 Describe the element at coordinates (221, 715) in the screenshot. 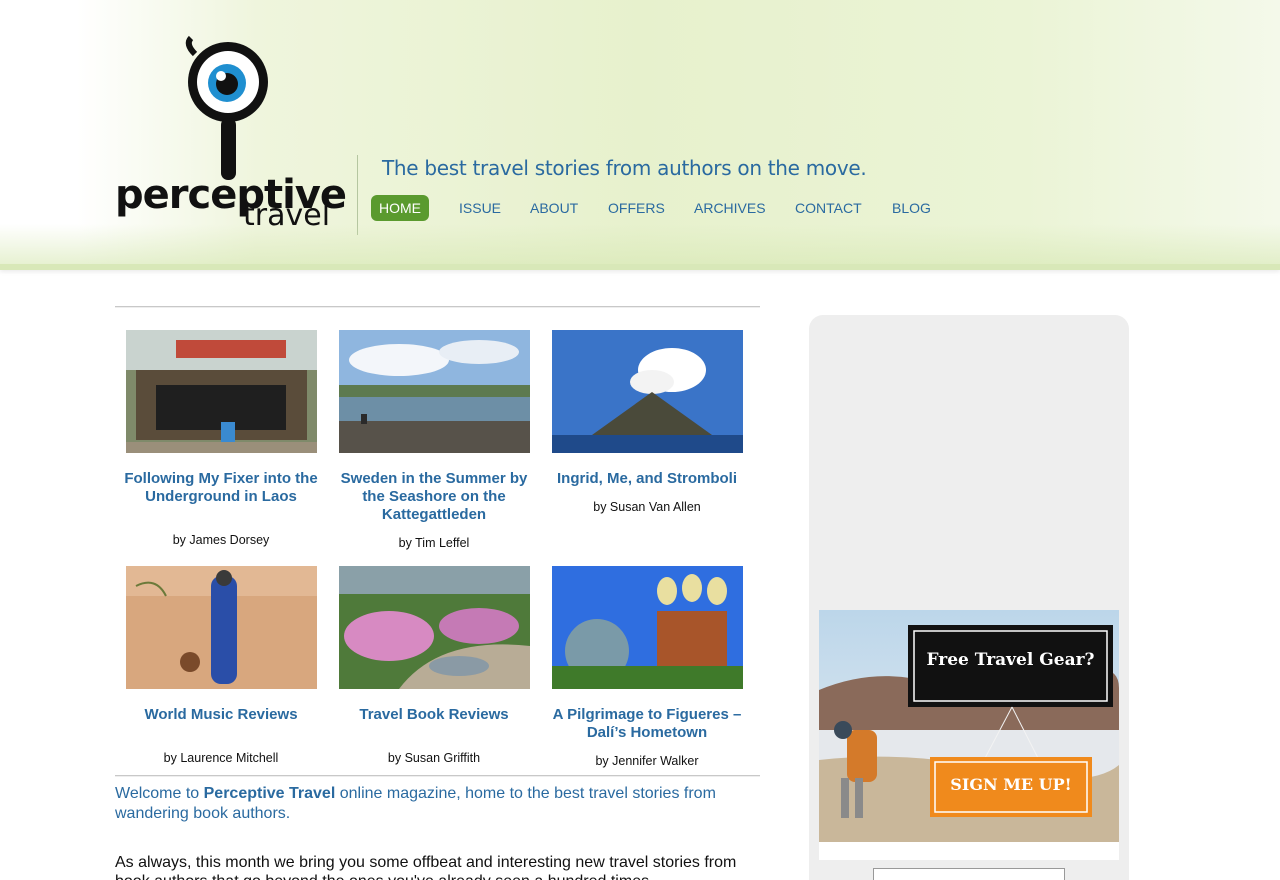

I see `story-title: World Music Reviews` at that location.